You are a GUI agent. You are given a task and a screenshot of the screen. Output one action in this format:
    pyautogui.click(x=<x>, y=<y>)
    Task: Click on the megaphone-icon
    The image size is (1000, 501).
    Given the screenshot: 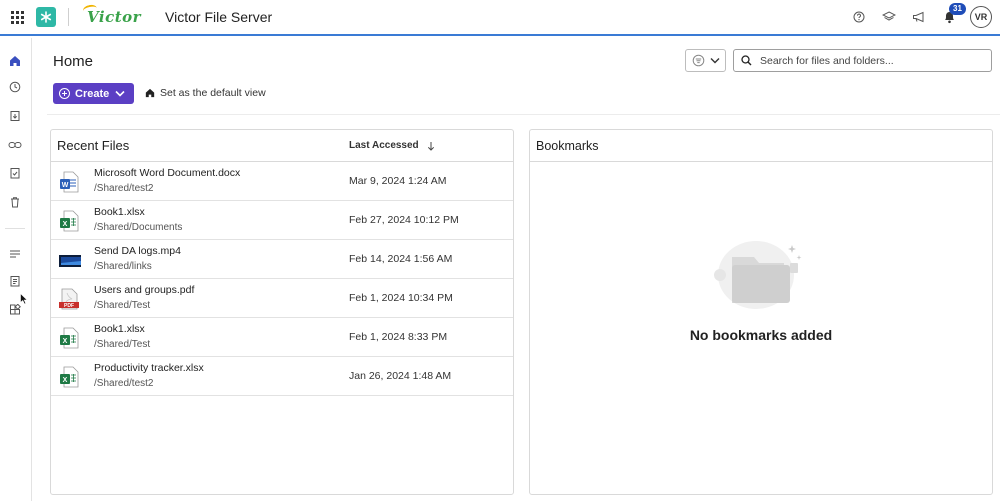 What is the action you would take?
    pyautogui.click(x=919, y=17)
    